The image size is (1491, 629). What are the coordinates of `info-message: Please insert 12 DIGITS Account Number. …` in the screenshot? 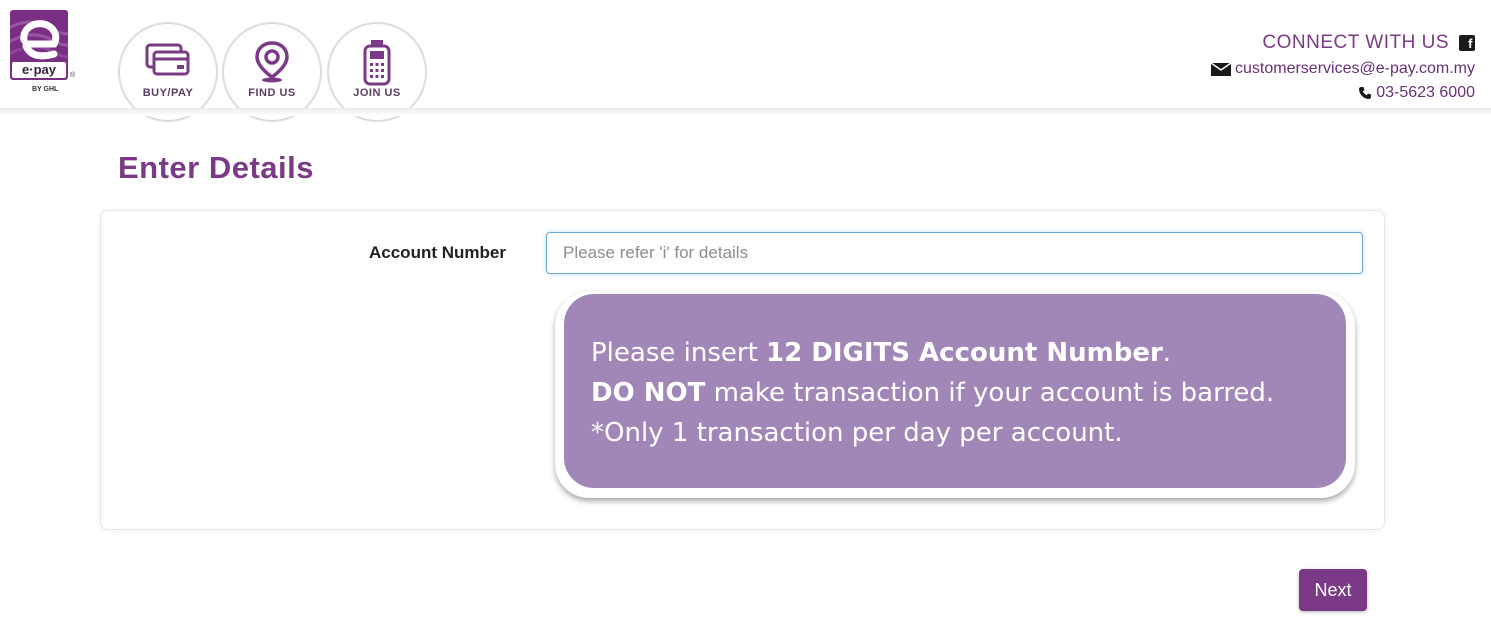 It's located at (932, 393).